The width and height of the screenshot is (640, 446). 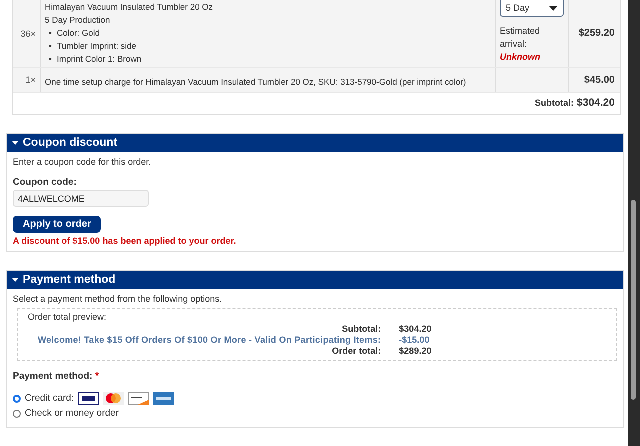 What do you see at coordinates (118, 299) in the screenshot?
I see `payment-help: Select a payment method from the following options.` at bounding box center [118, 299].